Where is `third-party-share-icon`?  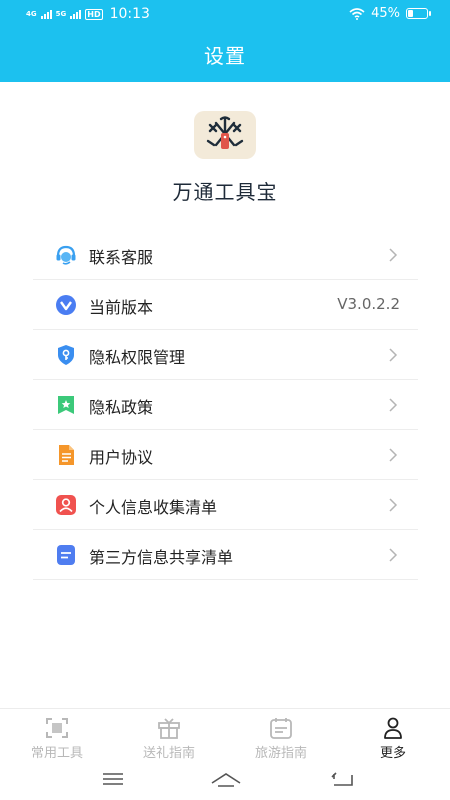
third-party-share-icon is located at coordinates (66, 555).